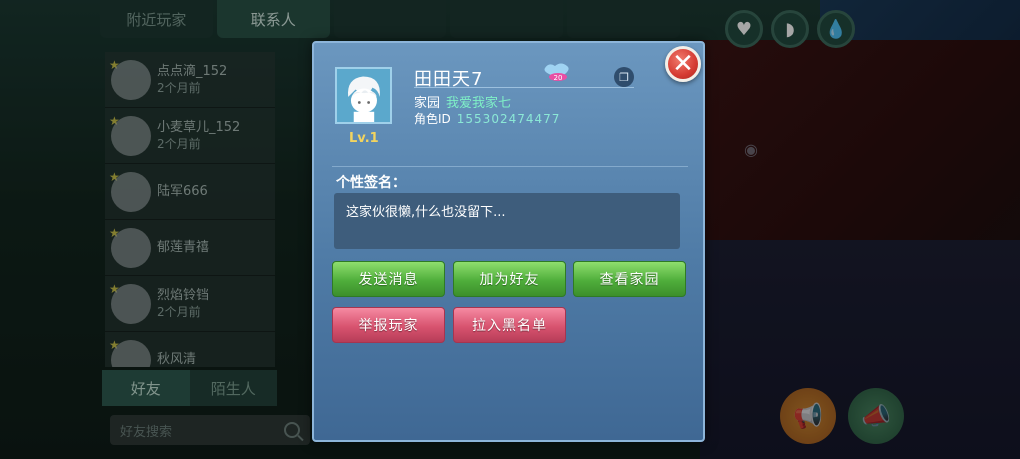  Describe the element at coordinates (556, 72) in the screenshot. I see `vip-badge-icon: 20` at that location.